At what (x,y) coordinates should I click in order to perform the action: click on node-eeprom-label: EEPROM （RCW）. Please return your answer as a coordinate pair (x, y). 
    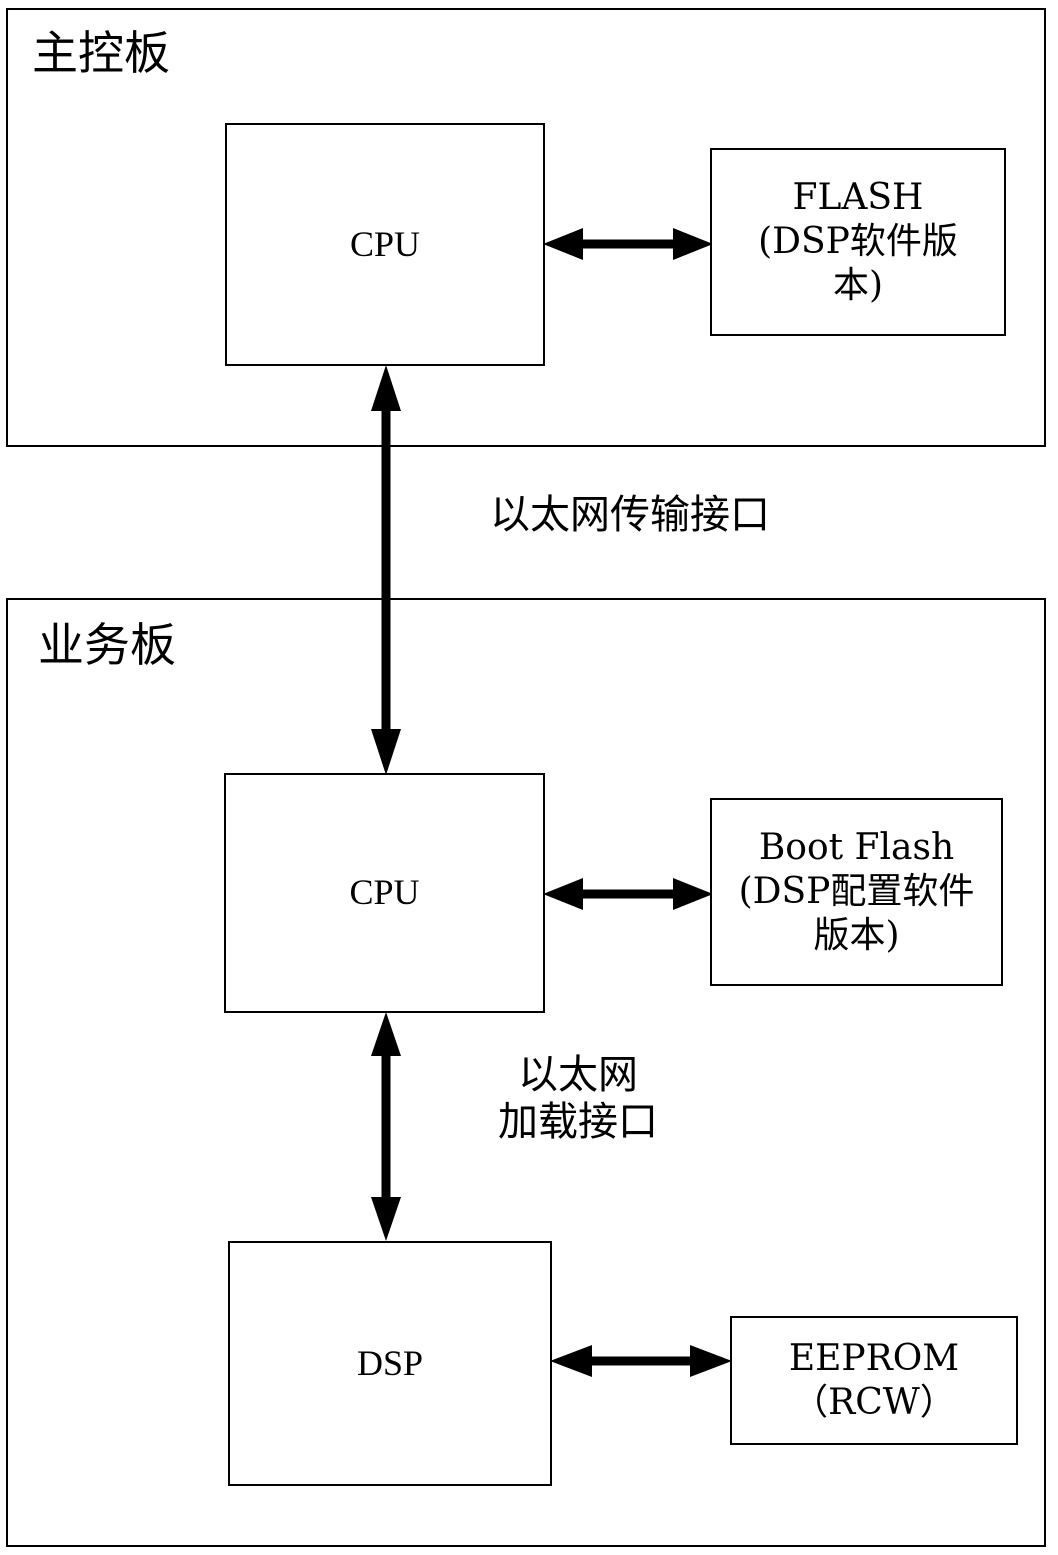
    Looking at the image, I should click on (874, 1380).